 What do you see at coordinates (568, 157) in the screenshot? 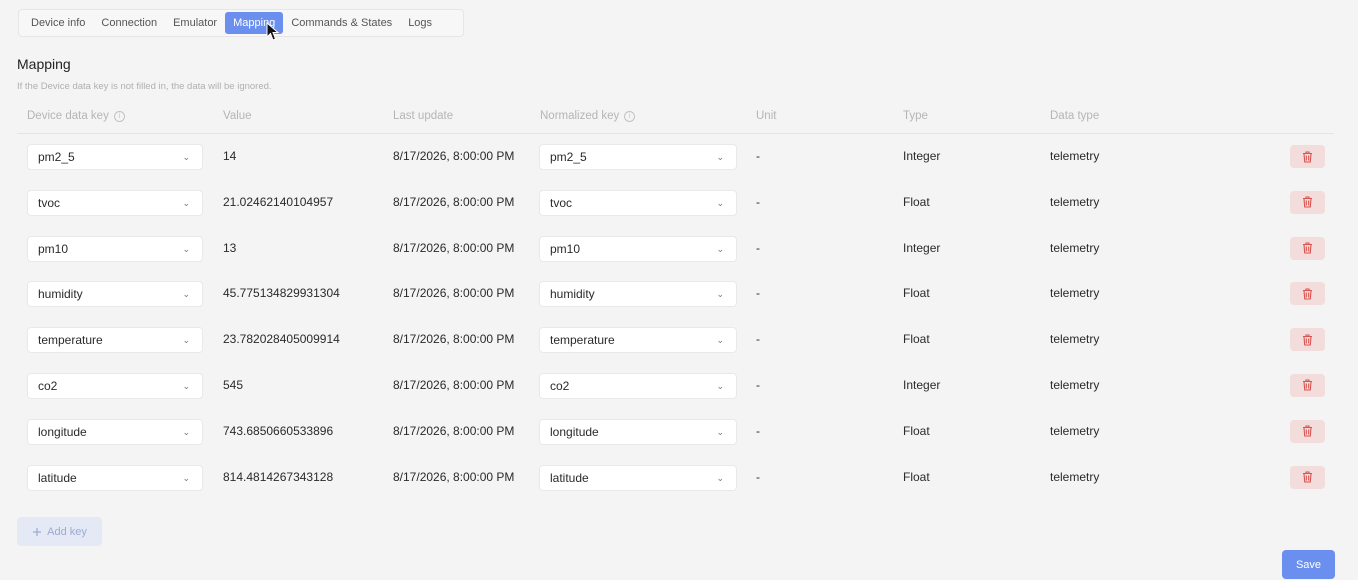
I see `normalized-key-value: pm2_5` at bounding box center [568, 157].